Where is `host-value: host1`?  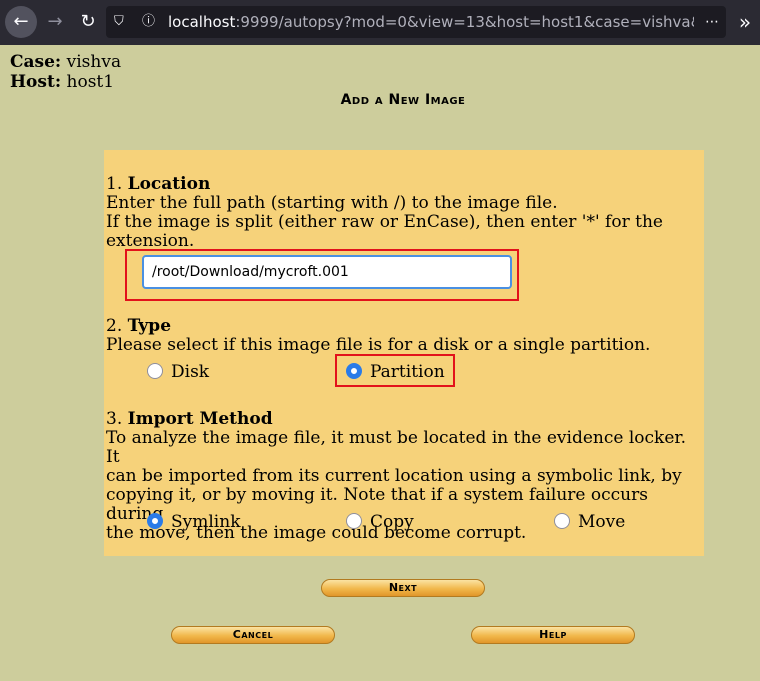
host-value: host1 is located at coordinates (90, 82).